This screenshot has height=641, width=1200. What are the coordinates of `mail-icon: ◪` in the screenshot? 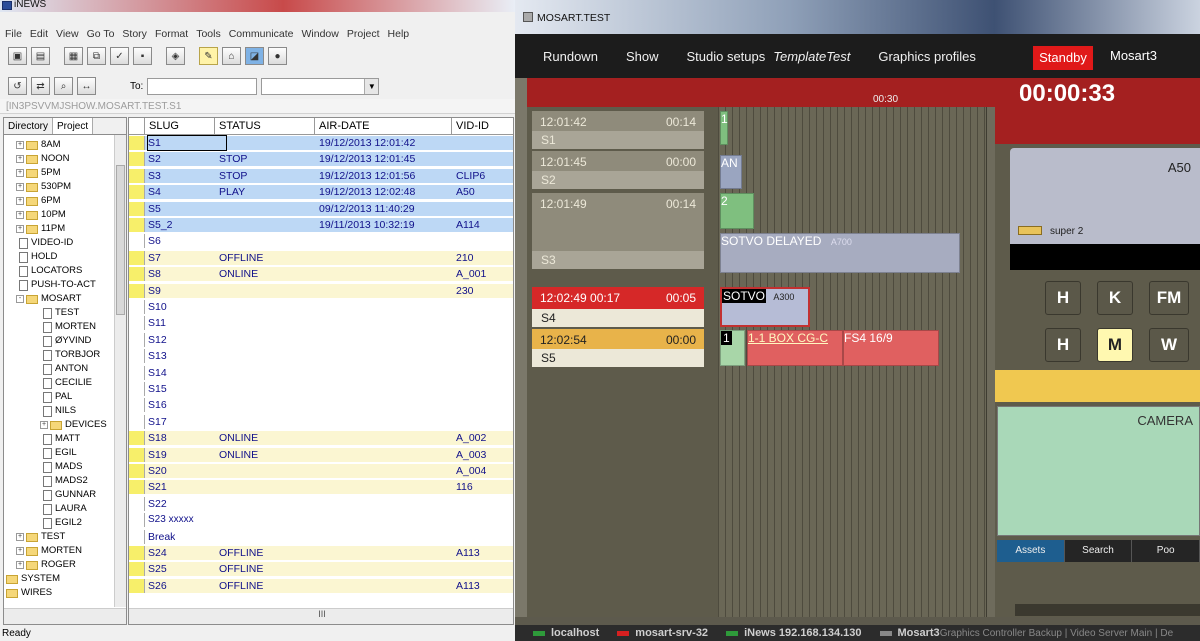 It's located at (254, 56).